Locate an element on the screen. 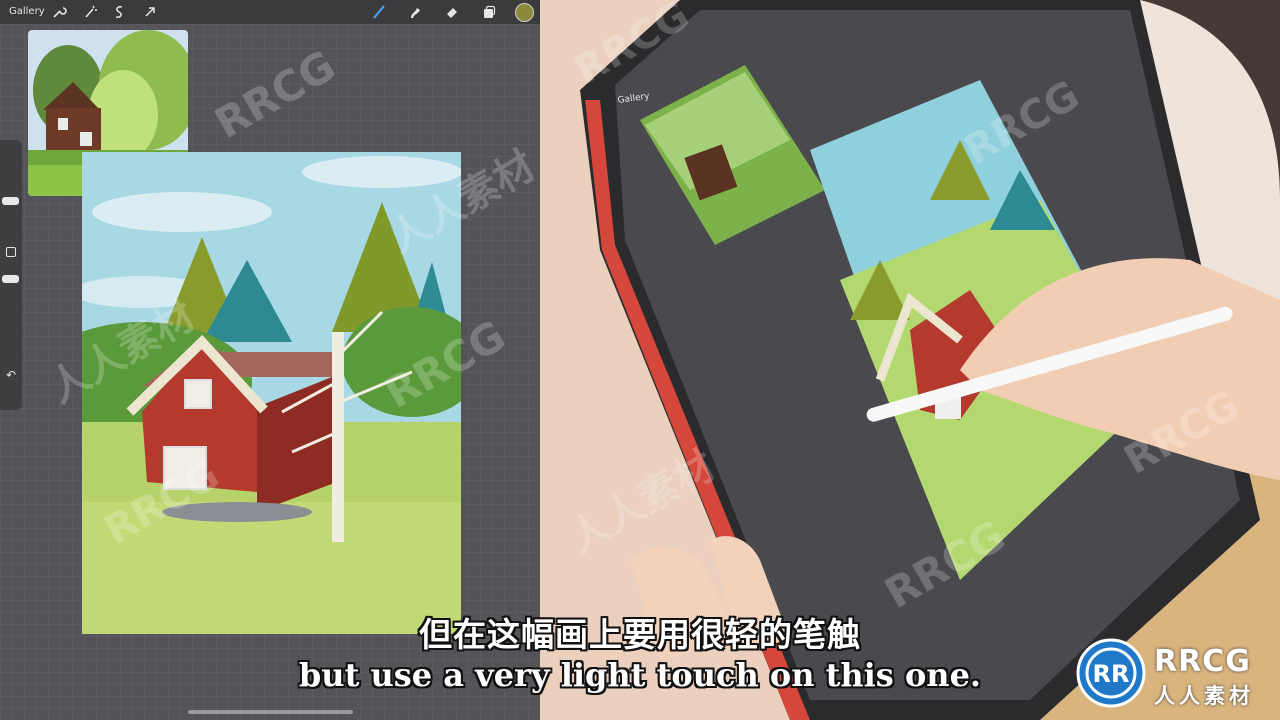 The image size is (1280, 720). transform-arrow-icon is located at coordinates (150, 12).